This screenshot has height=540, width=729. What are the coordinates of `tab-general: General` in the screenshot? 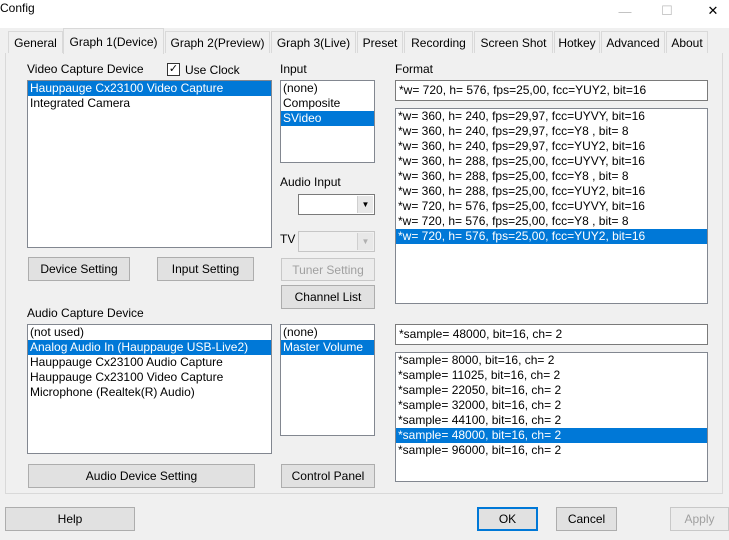 It's located at (35, 42).